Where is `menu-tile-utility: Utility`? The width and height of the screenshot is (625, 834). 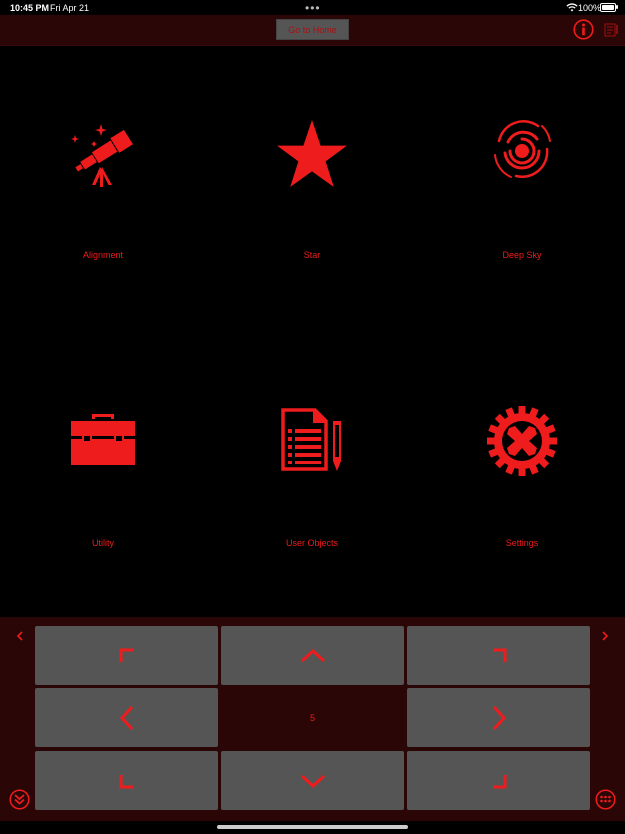
menu-tile-utility: Utility is located at coordinates (103, 485).